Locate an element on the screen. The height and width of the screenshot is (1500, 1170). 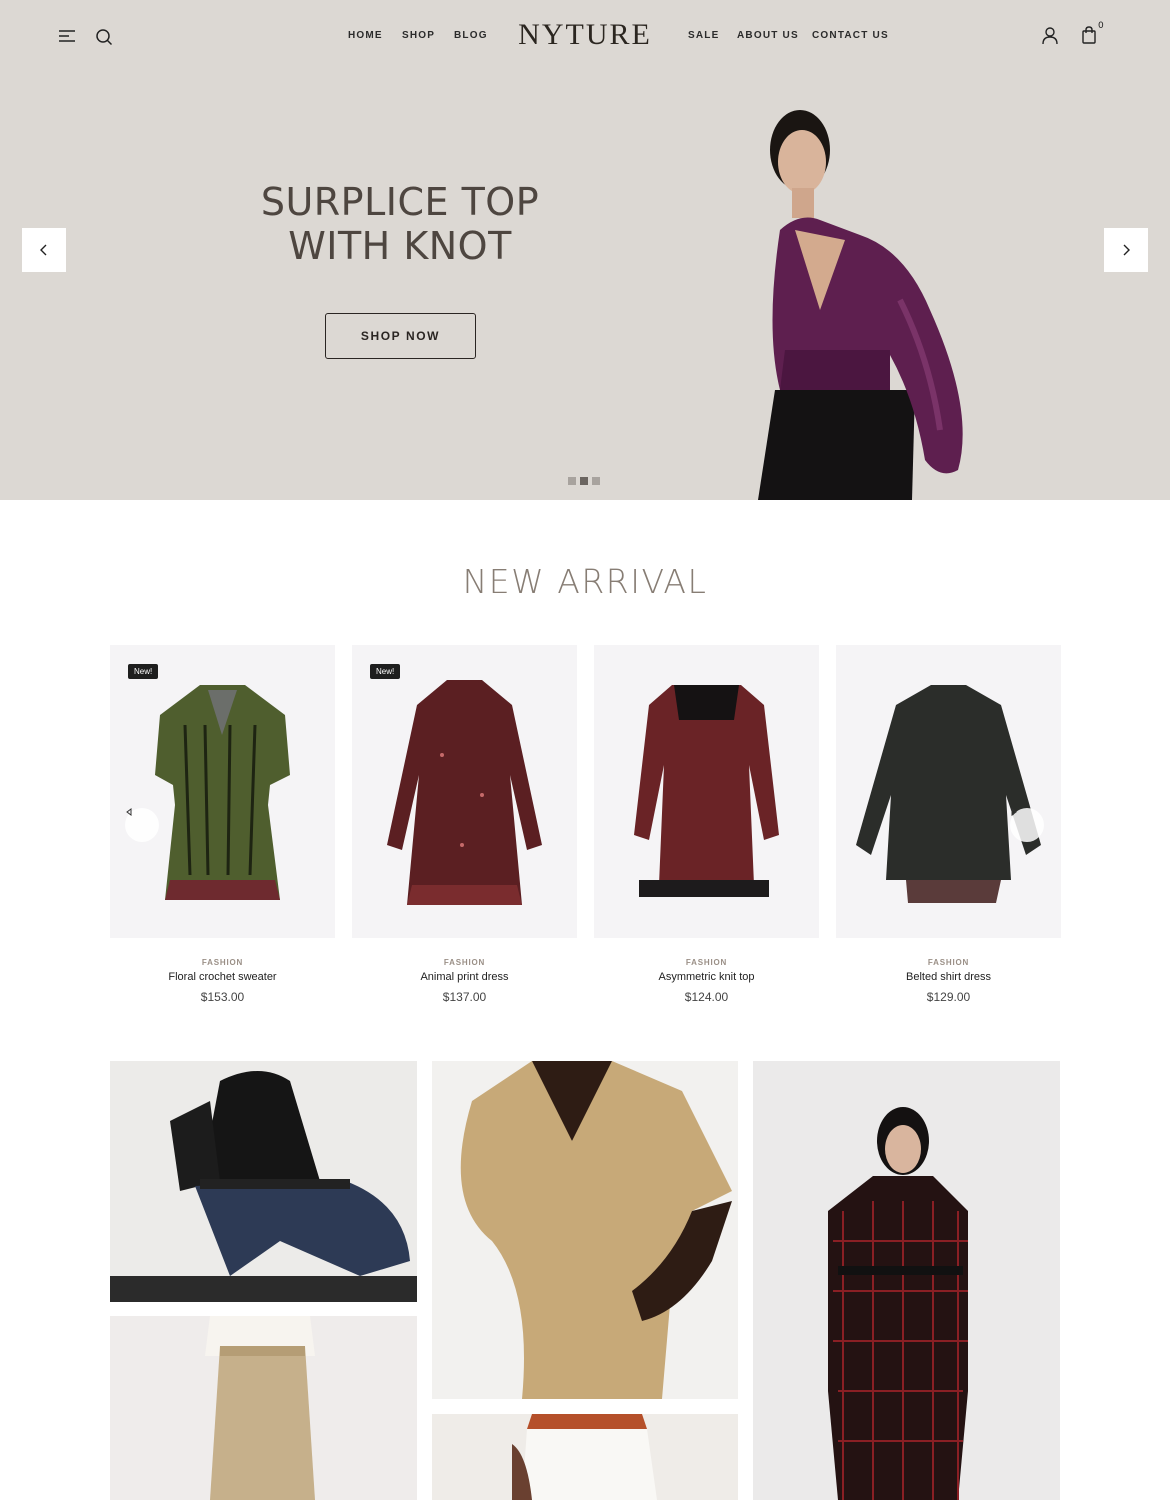
carousel-prev-button is located at coordinates (142, 825).